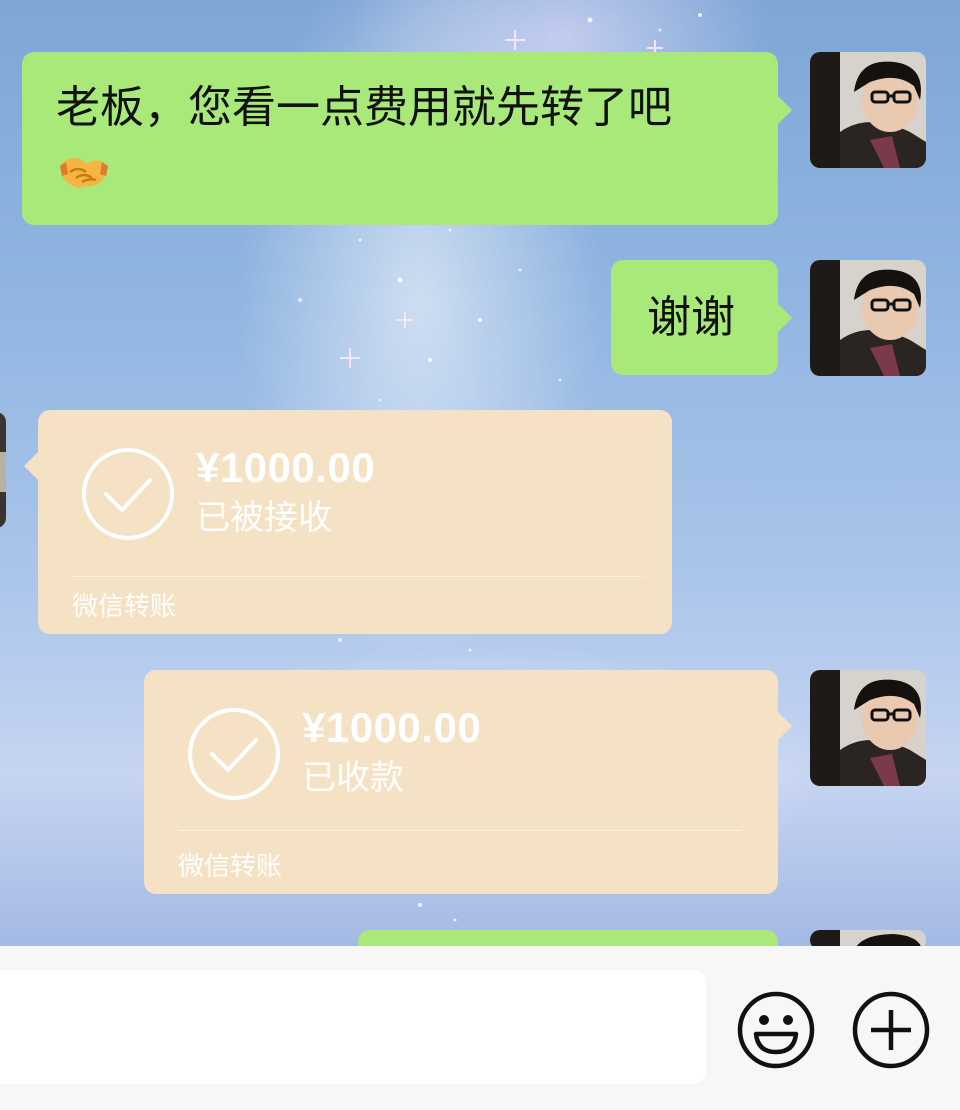 This screenshot has width=960, height=1110. Describe the element at coordinates (84, 173) in the screenshot. I see `handshake-emoji-icon` at that location.